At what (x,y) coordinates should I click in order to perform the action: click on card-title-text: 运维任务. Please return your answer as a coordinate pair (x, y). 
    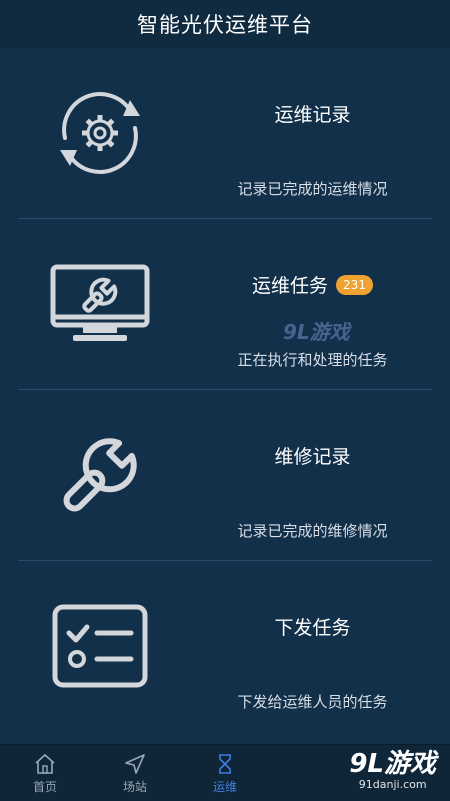
    Looking at the image, I should click on (290, 286).